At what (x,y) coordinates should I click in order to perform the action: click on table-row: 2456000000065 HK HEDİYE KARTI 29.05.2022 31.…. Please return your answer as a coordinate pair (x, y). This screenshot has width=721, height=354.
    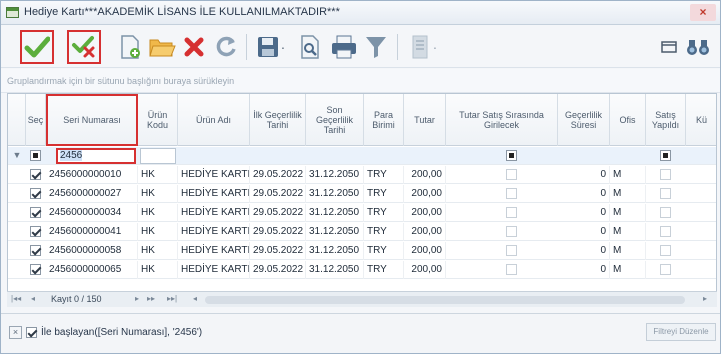
    Looking at the image, I should click on (362, 270).